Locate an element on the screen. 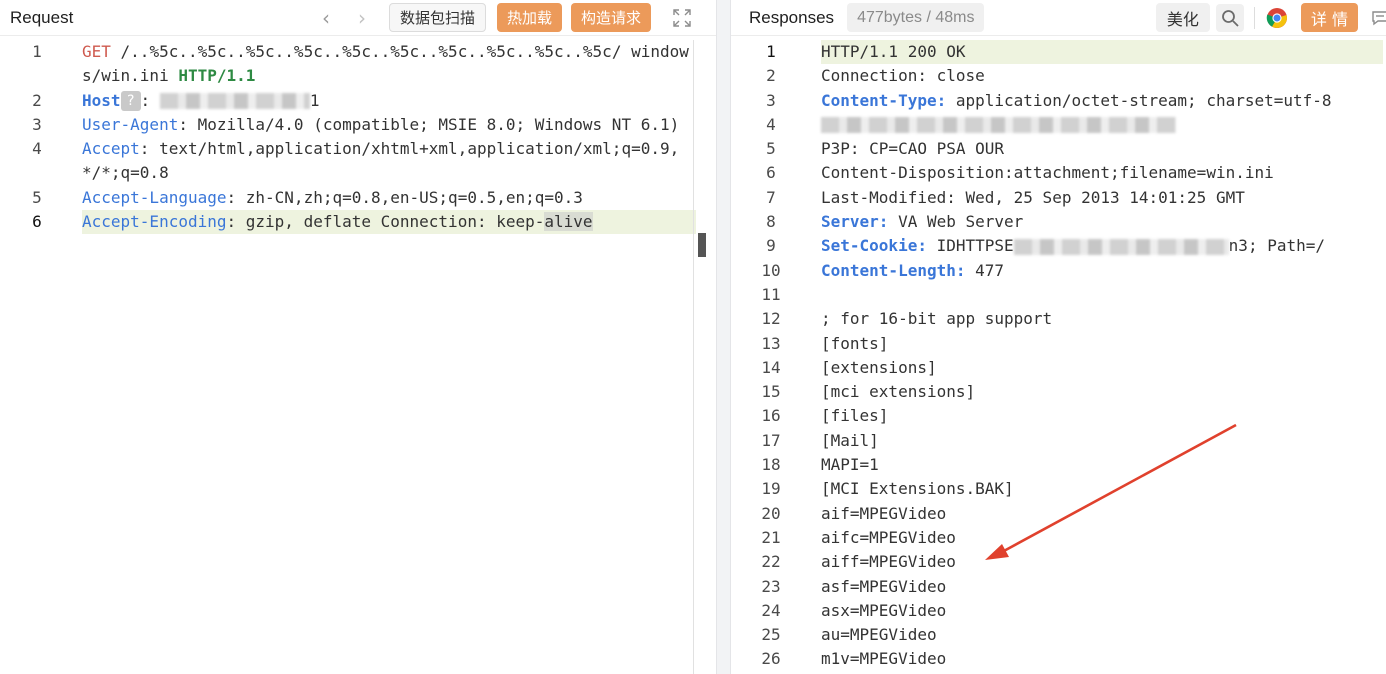  header-value: [extensions] is located at coordinates (879, 367).